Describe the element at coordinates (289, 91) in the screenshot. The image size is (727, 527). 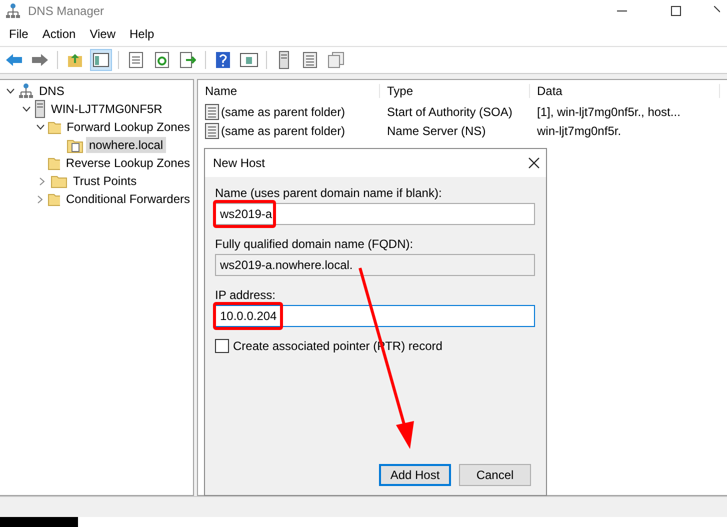
I see `column-header: Name` at that location.